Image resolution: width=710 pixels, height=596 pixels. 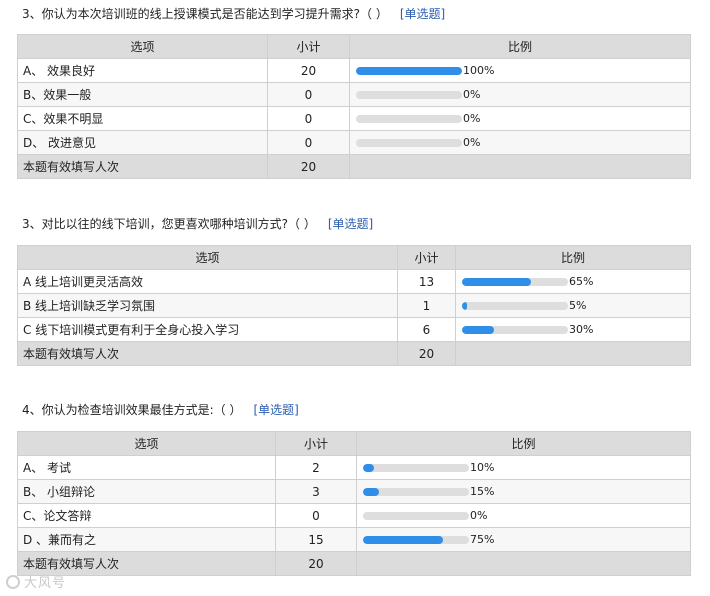 I want to click on table-row: C、论文答辩 0 0%, so click(x=354, y=515).